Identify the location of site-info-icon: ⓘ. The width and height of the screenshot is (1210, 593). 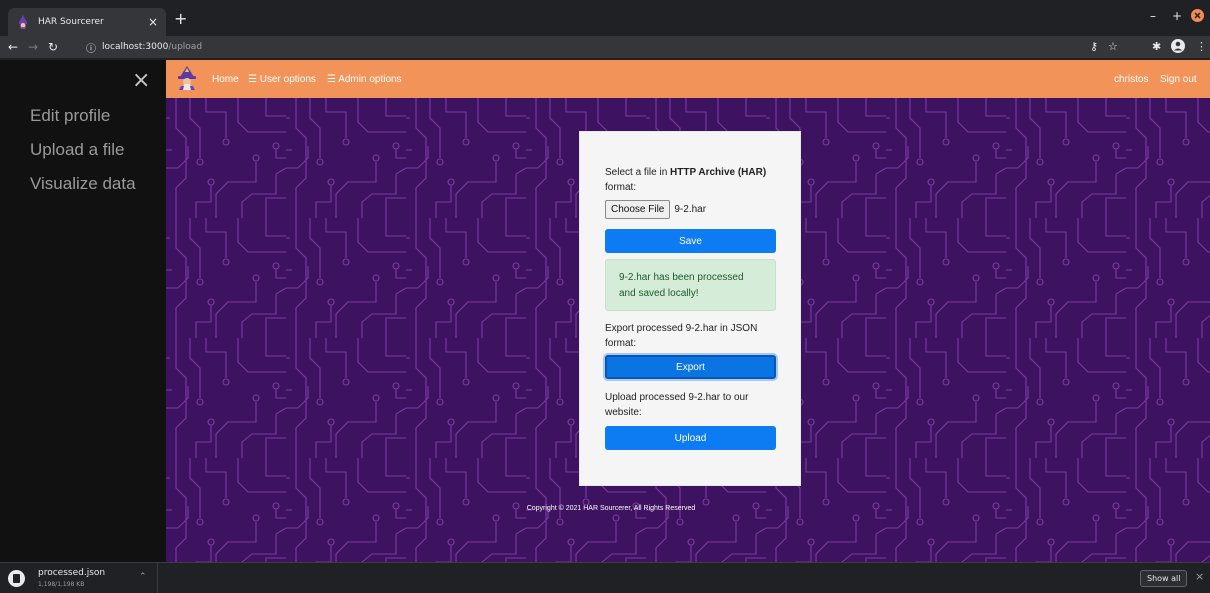
(91, 47).